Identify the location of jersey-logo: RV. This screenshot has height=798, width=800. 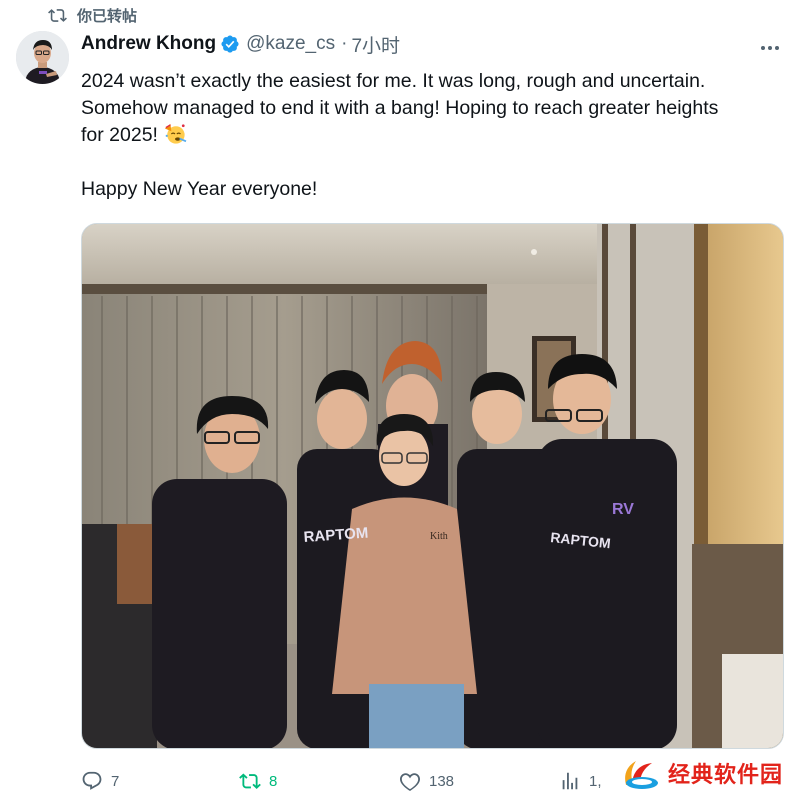
(623, 509).